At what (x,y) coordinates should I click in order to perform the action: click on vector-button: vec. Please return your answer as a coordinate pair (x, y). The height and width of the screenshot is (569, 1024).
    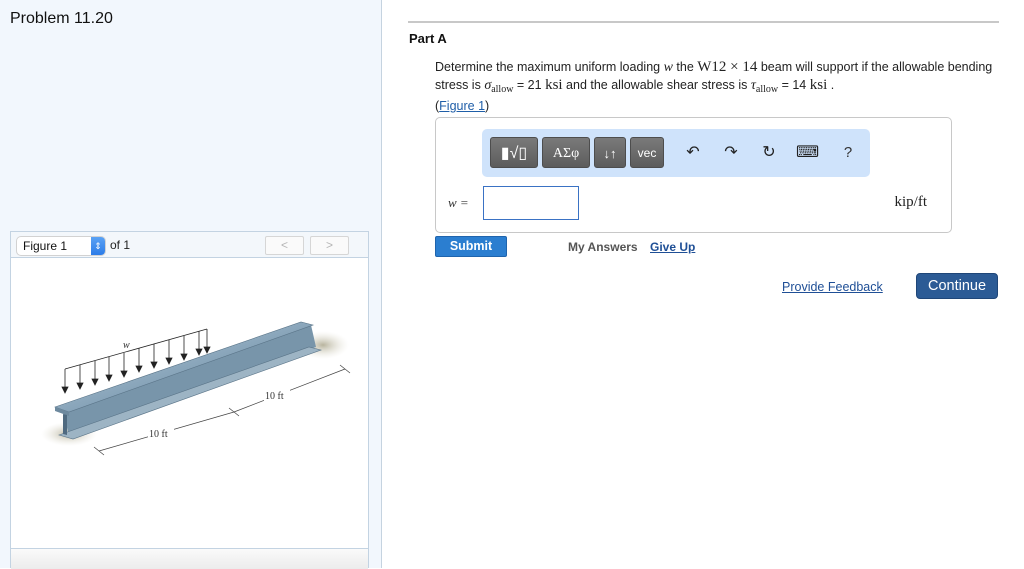
    Looking at the image, I should click on (647, 152).